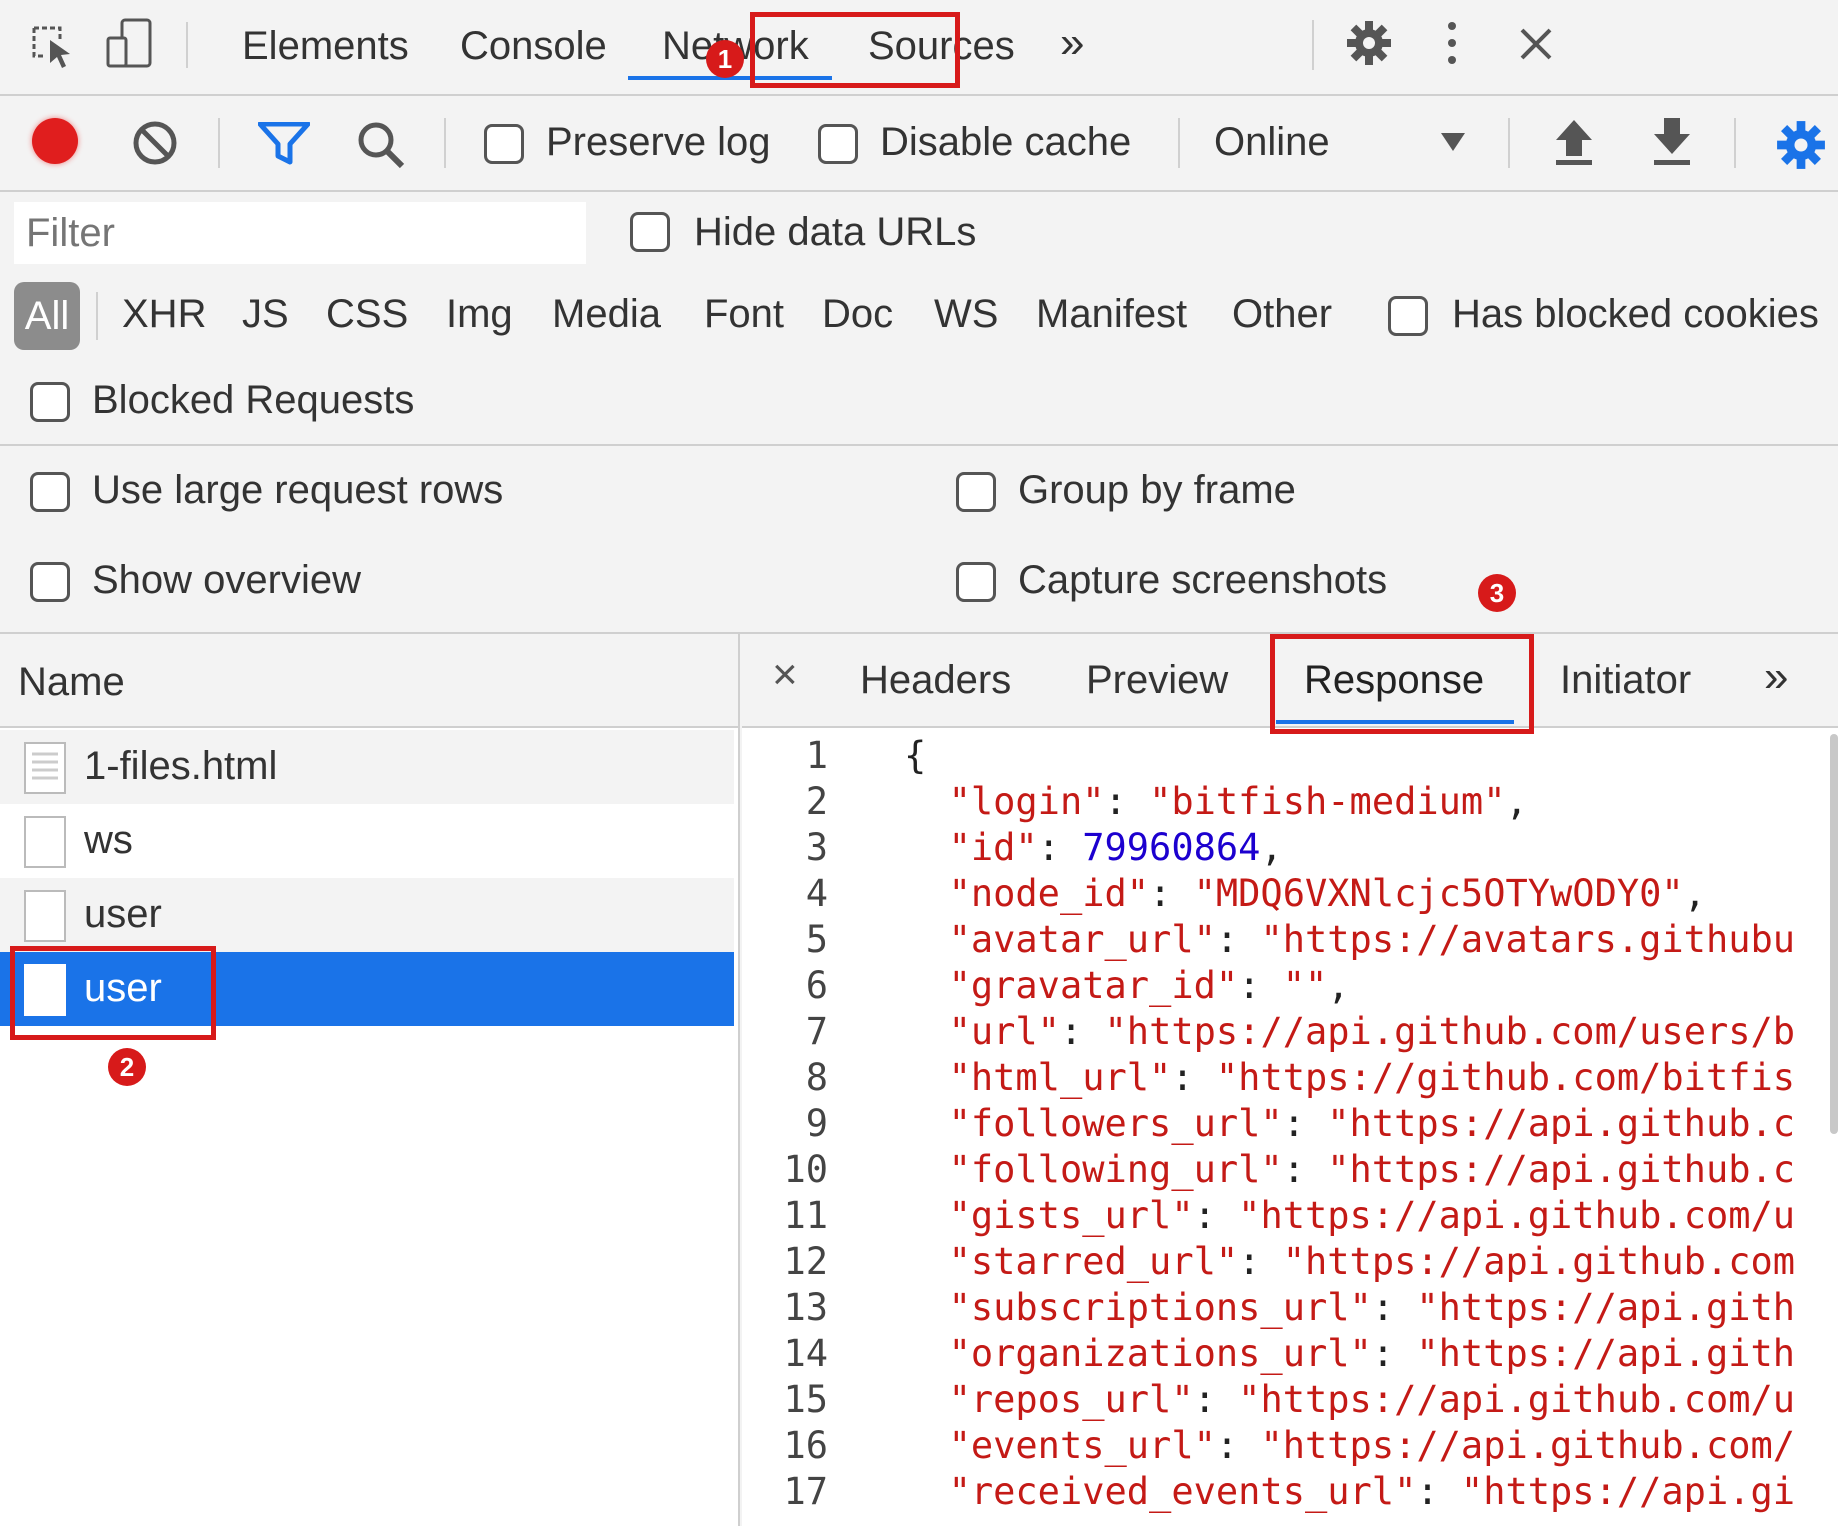 The image size is (1838, 1526). I want to click on search-icon, so click(381, 145).